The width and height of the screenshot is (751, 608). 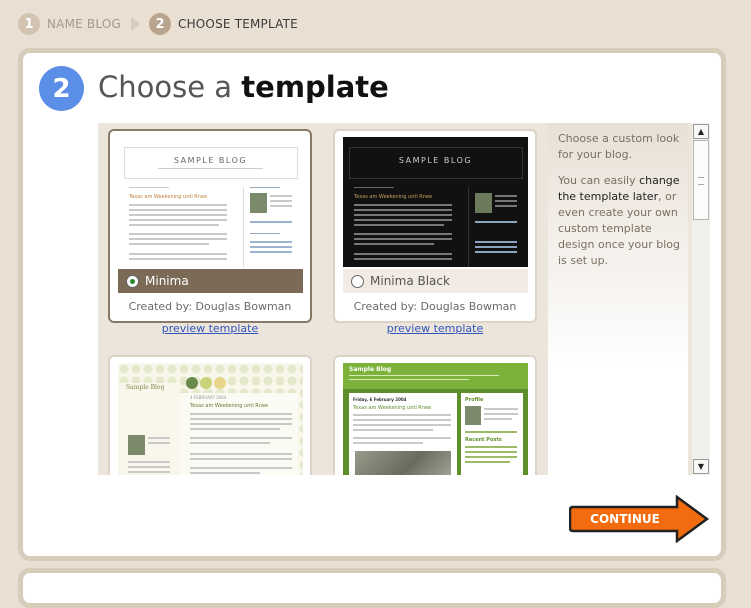 I want to click on step-1-label: NAME BLOG, so click(x=84, y=24).